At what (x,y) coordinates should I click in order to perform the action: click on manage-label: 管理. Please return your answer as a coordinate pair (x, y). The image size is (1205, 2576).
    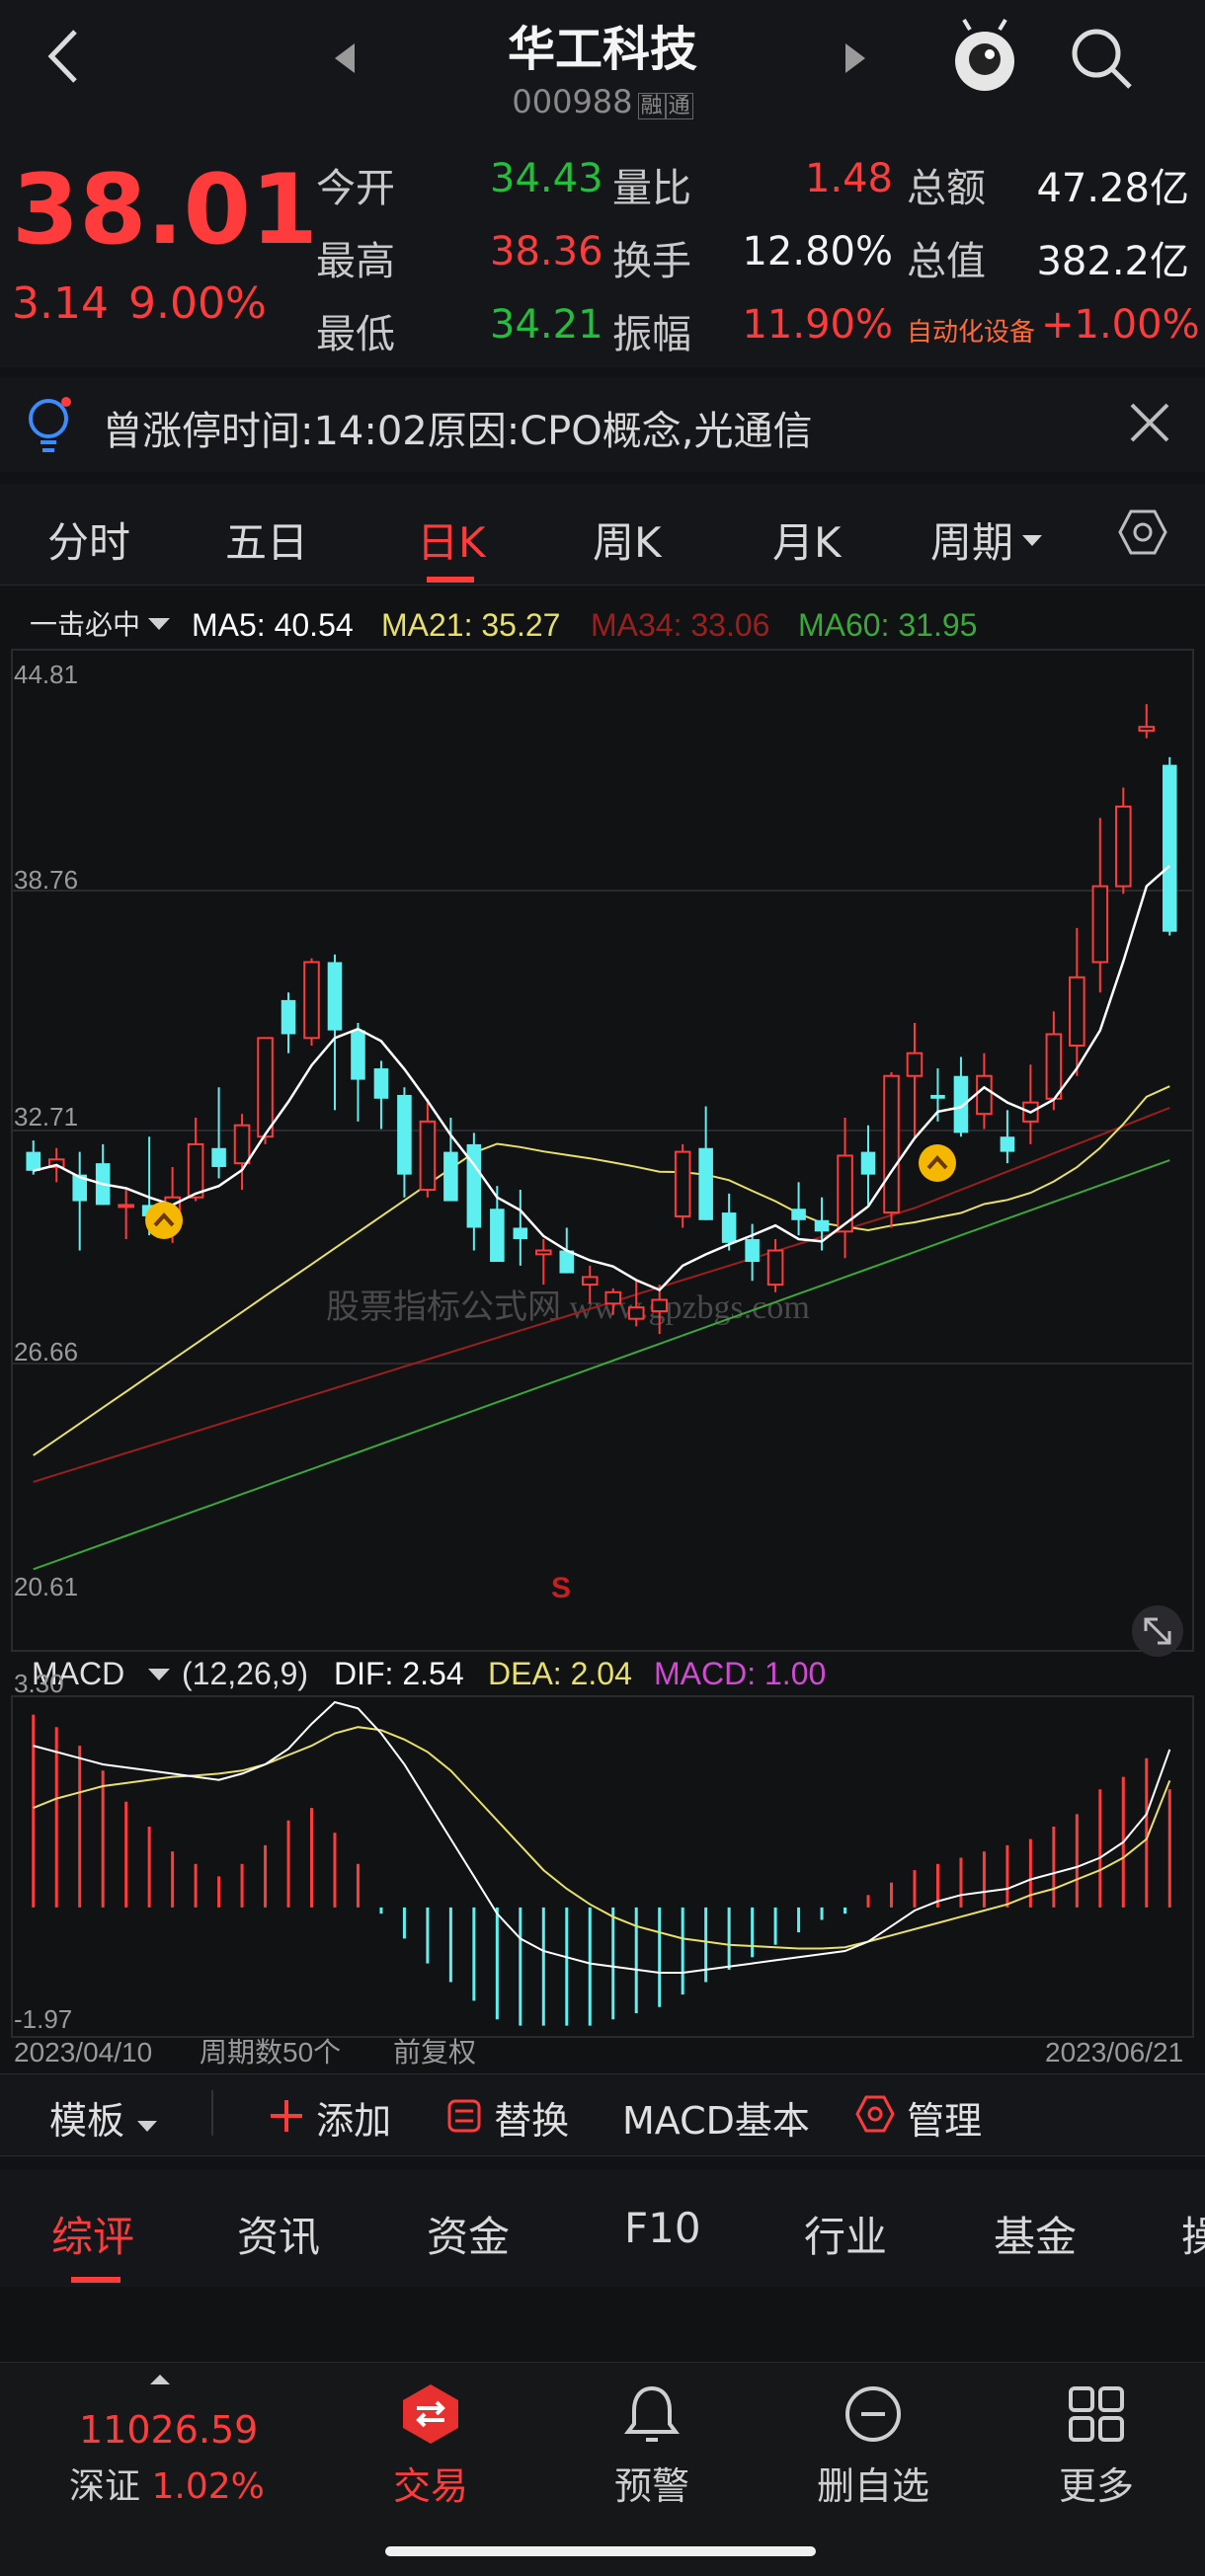
    Looking at the image, I should click on (945, 2121).